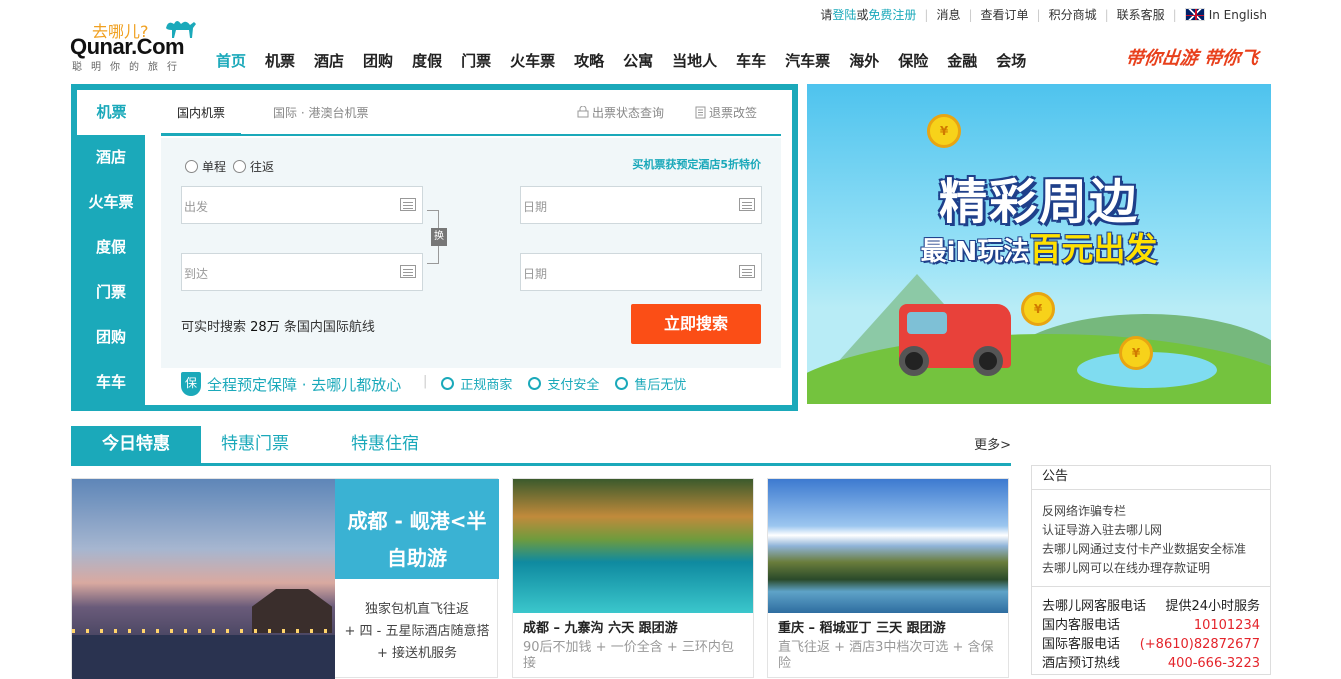 Image resolution: width=1341 pixels, height=679 pixels. I want to click on nav-item-flights: 机票, so click(280, 60).